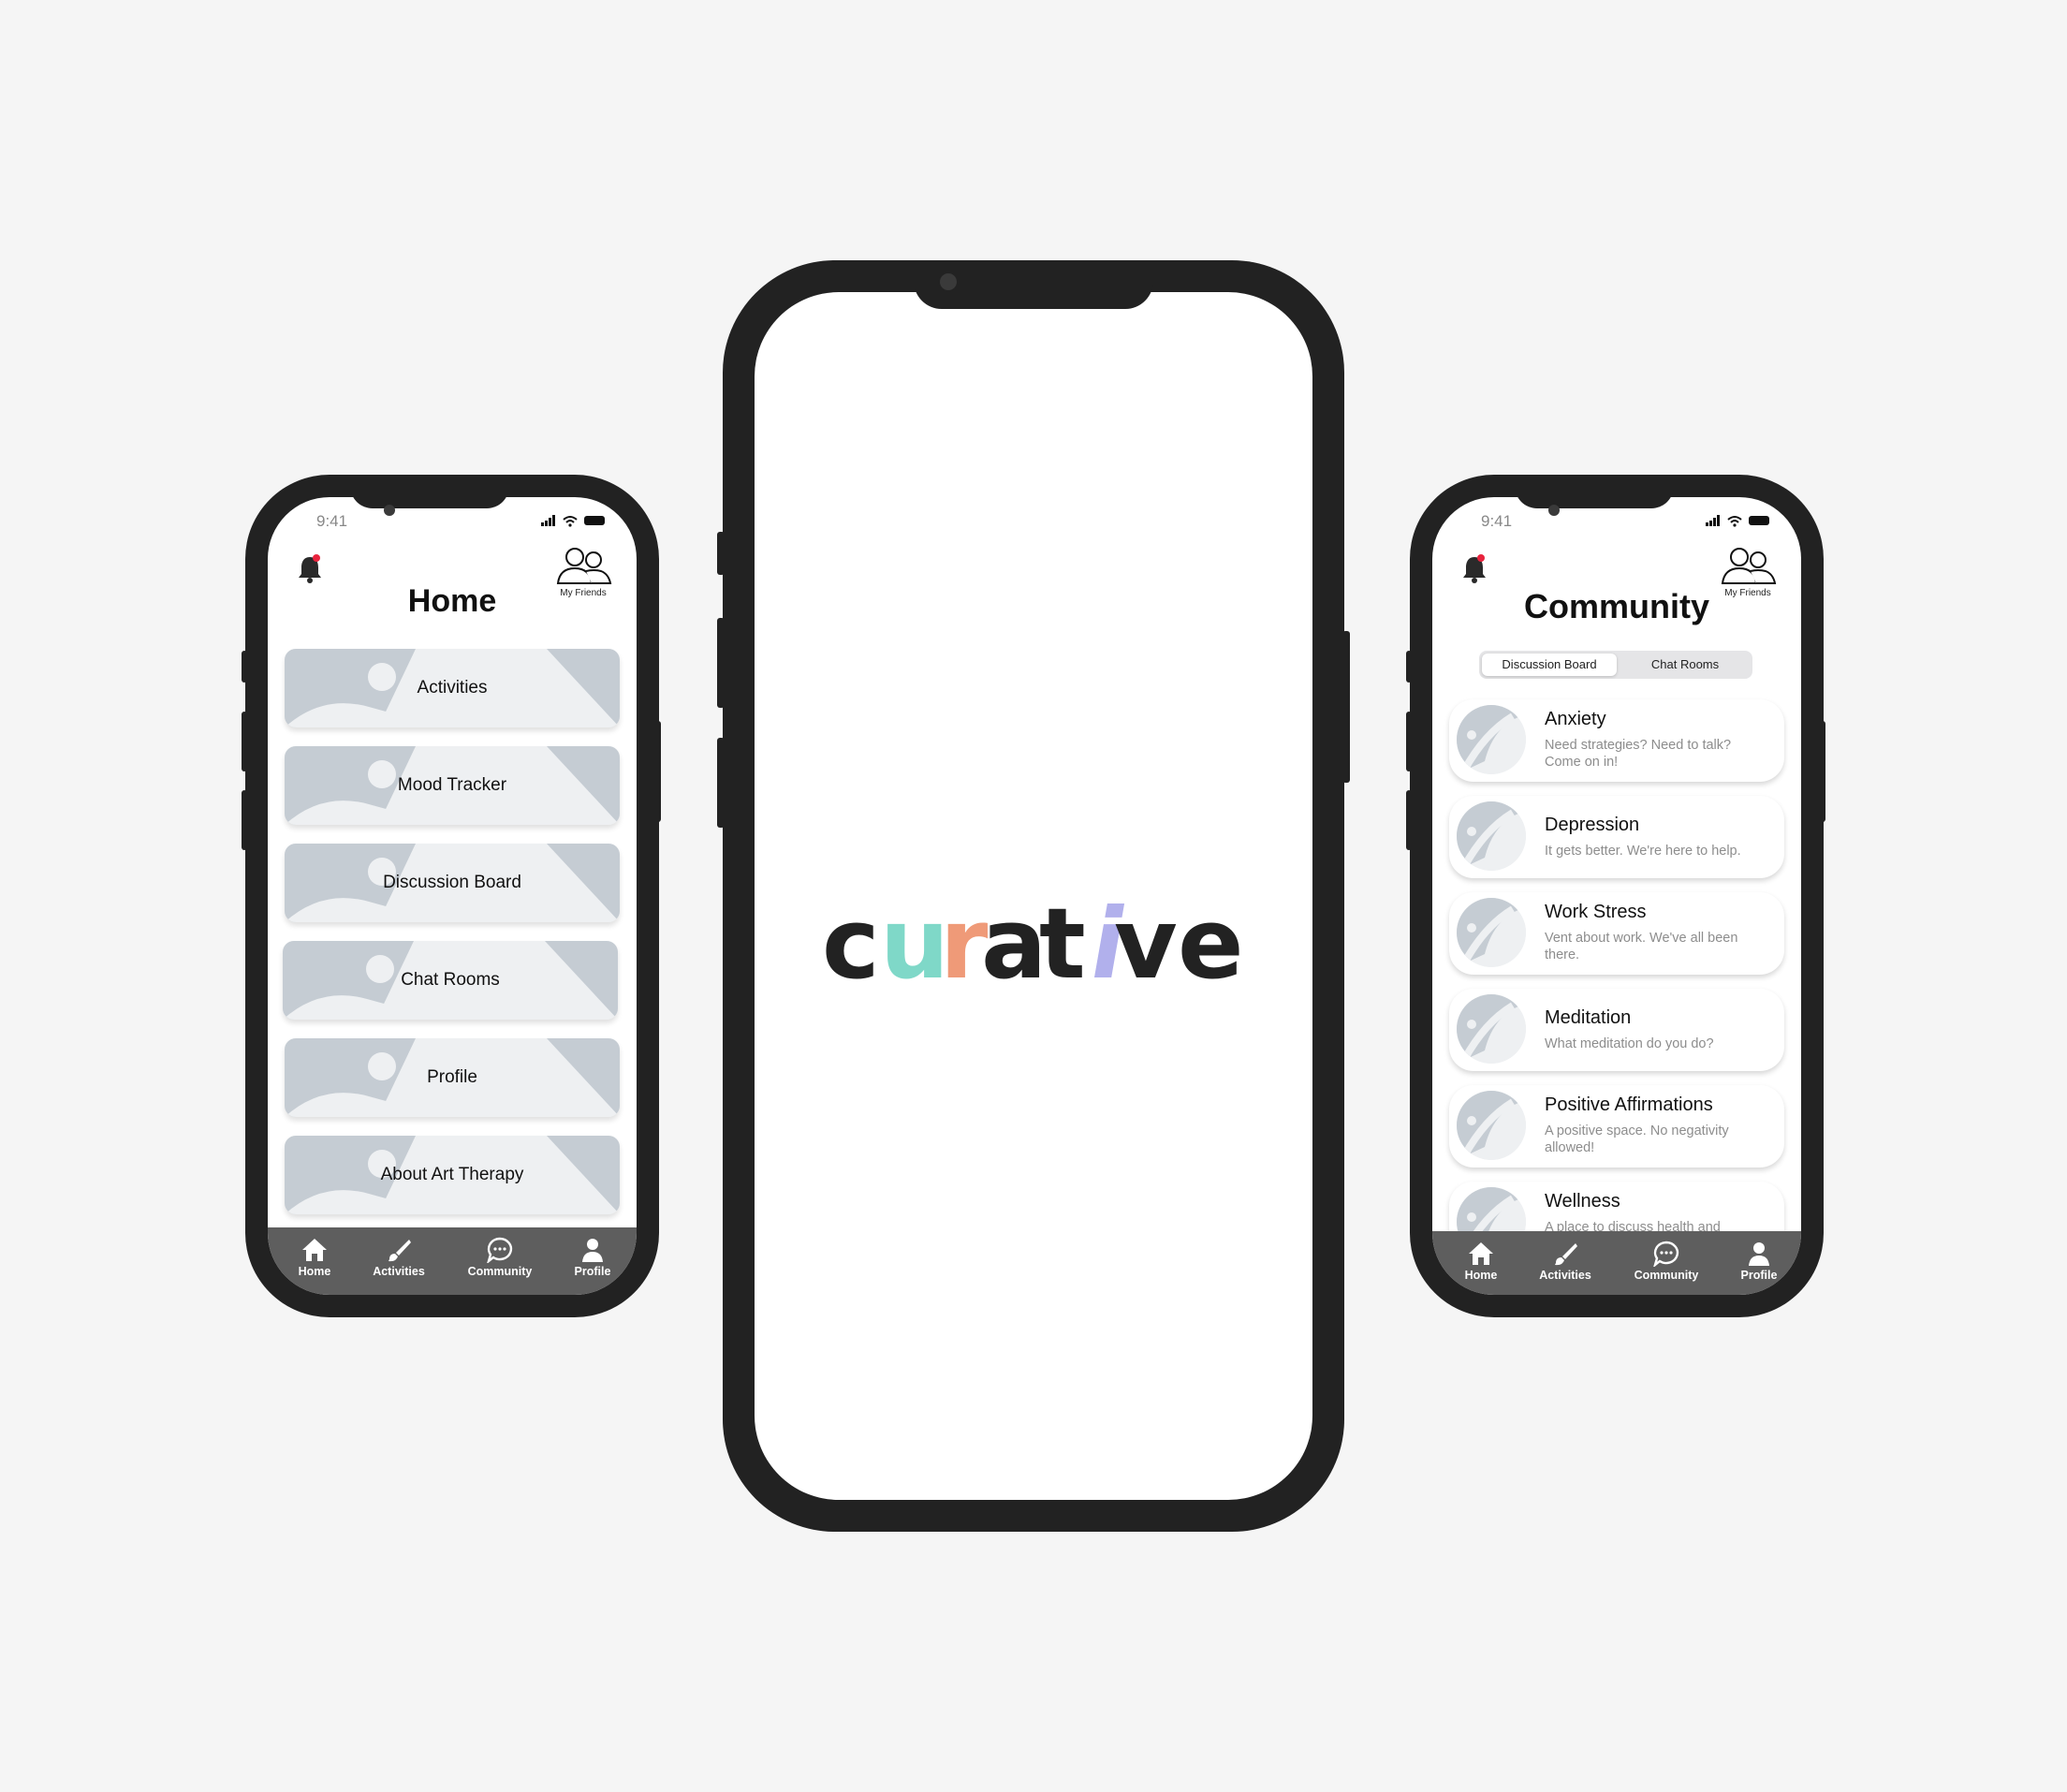  Describe the element at coordinates (1643, 852) in the screenshot. I see `topic-description: It gets better. We're here to help.` at that location.